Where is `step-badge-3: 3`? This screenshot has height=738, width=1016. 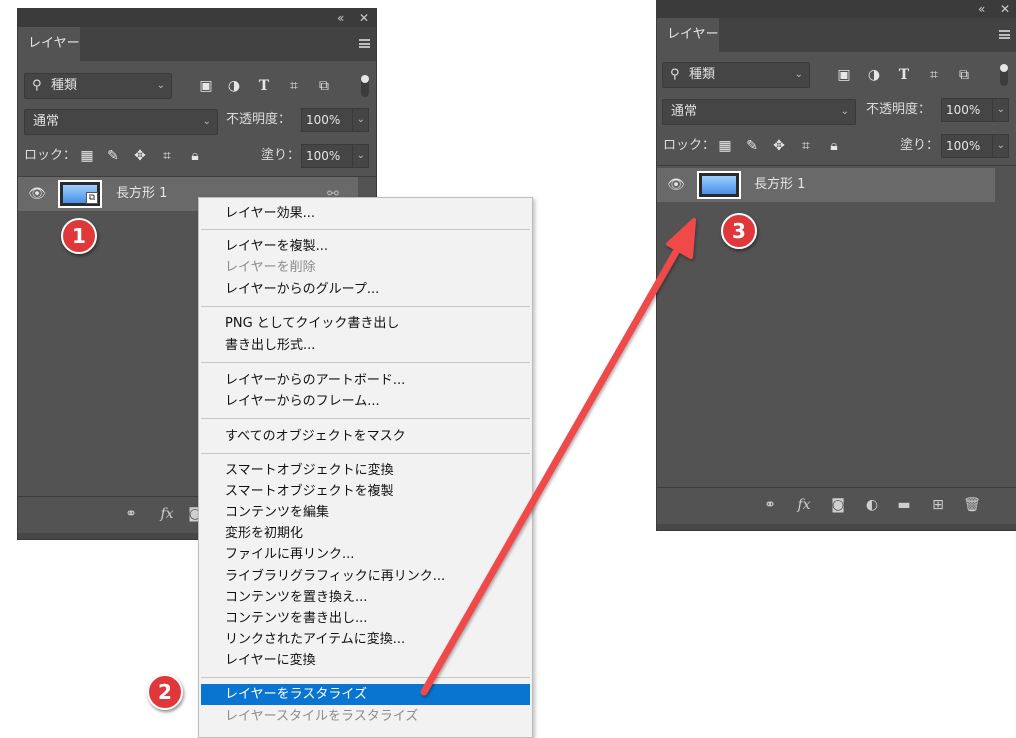 step-badge-3: 3 is located at coordinates (739, 231).